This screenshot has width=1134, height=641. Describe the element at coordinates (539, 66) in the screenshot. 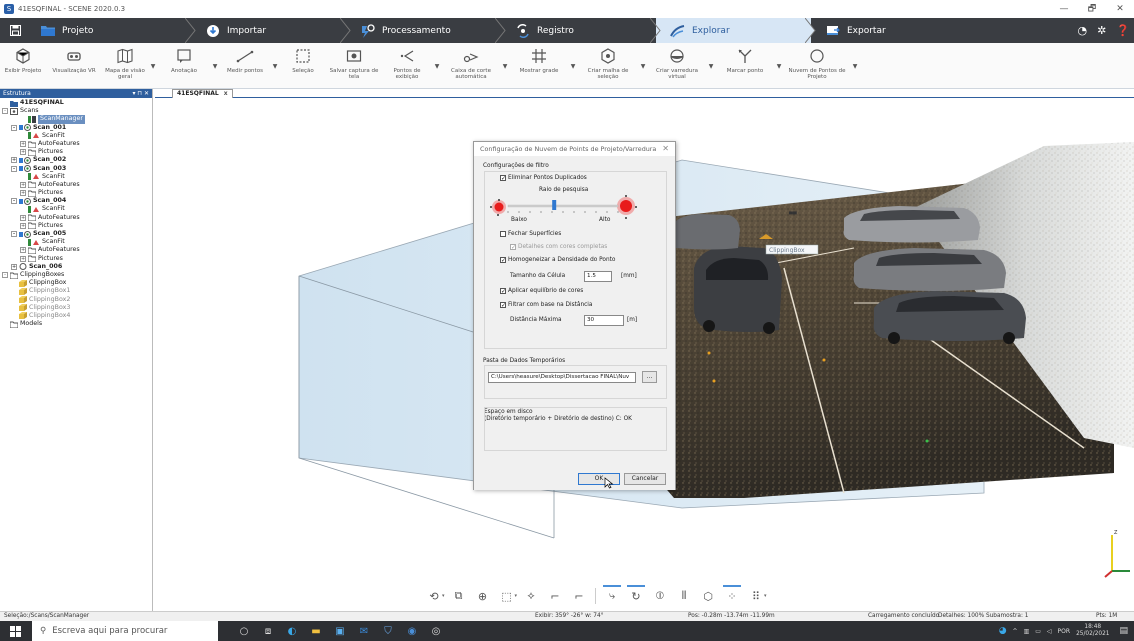

I see `ribbon-button-grid: Mostrar grade` at that location.